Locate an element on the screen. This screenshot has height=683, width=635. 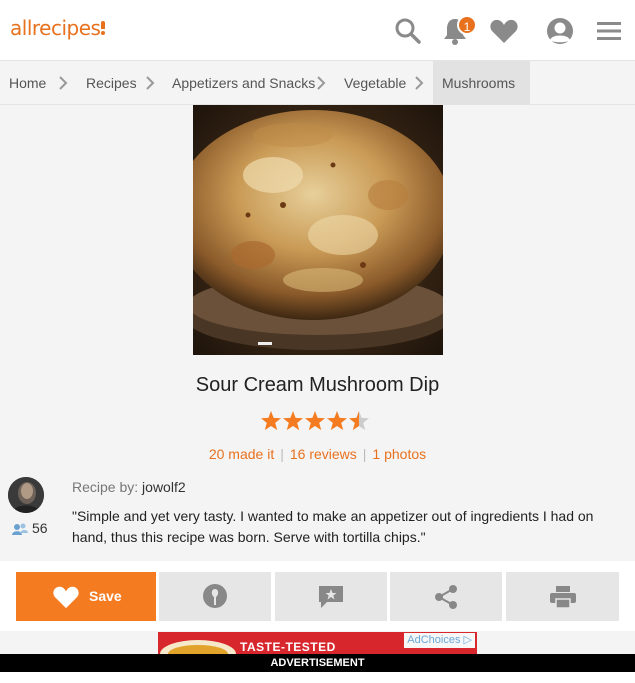
search-icon is located at coordinates (408, 31).